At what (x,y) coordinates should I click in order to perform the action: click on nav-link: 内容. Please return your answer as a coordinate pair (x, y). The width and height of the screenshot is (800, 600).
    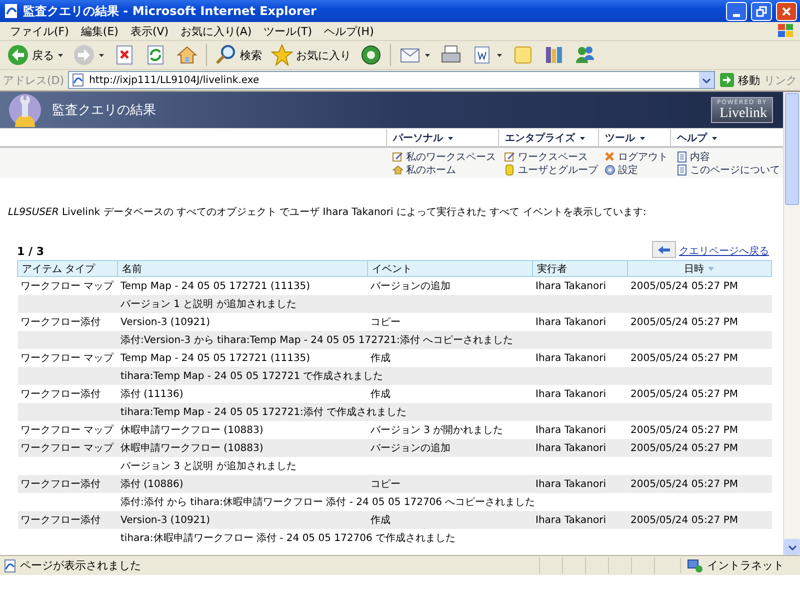
    Looking at the image, I should click on (727, 156).